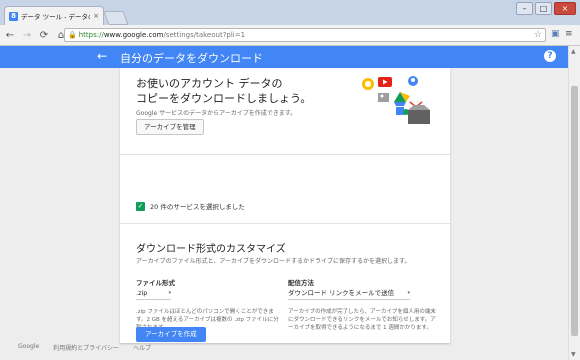 This screenshot has width=580, height=360. I want to click on footer-link-terms: 利用規約とプライバシー, so click(86, 347).